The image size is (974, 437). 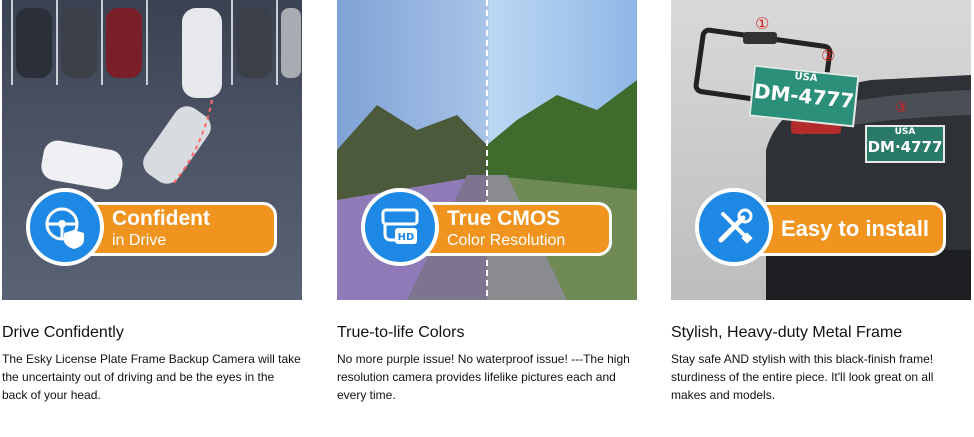 I want to click on feature-title: Stylish, Heavy-duty Metal Frame, so click(x=787, y=332).